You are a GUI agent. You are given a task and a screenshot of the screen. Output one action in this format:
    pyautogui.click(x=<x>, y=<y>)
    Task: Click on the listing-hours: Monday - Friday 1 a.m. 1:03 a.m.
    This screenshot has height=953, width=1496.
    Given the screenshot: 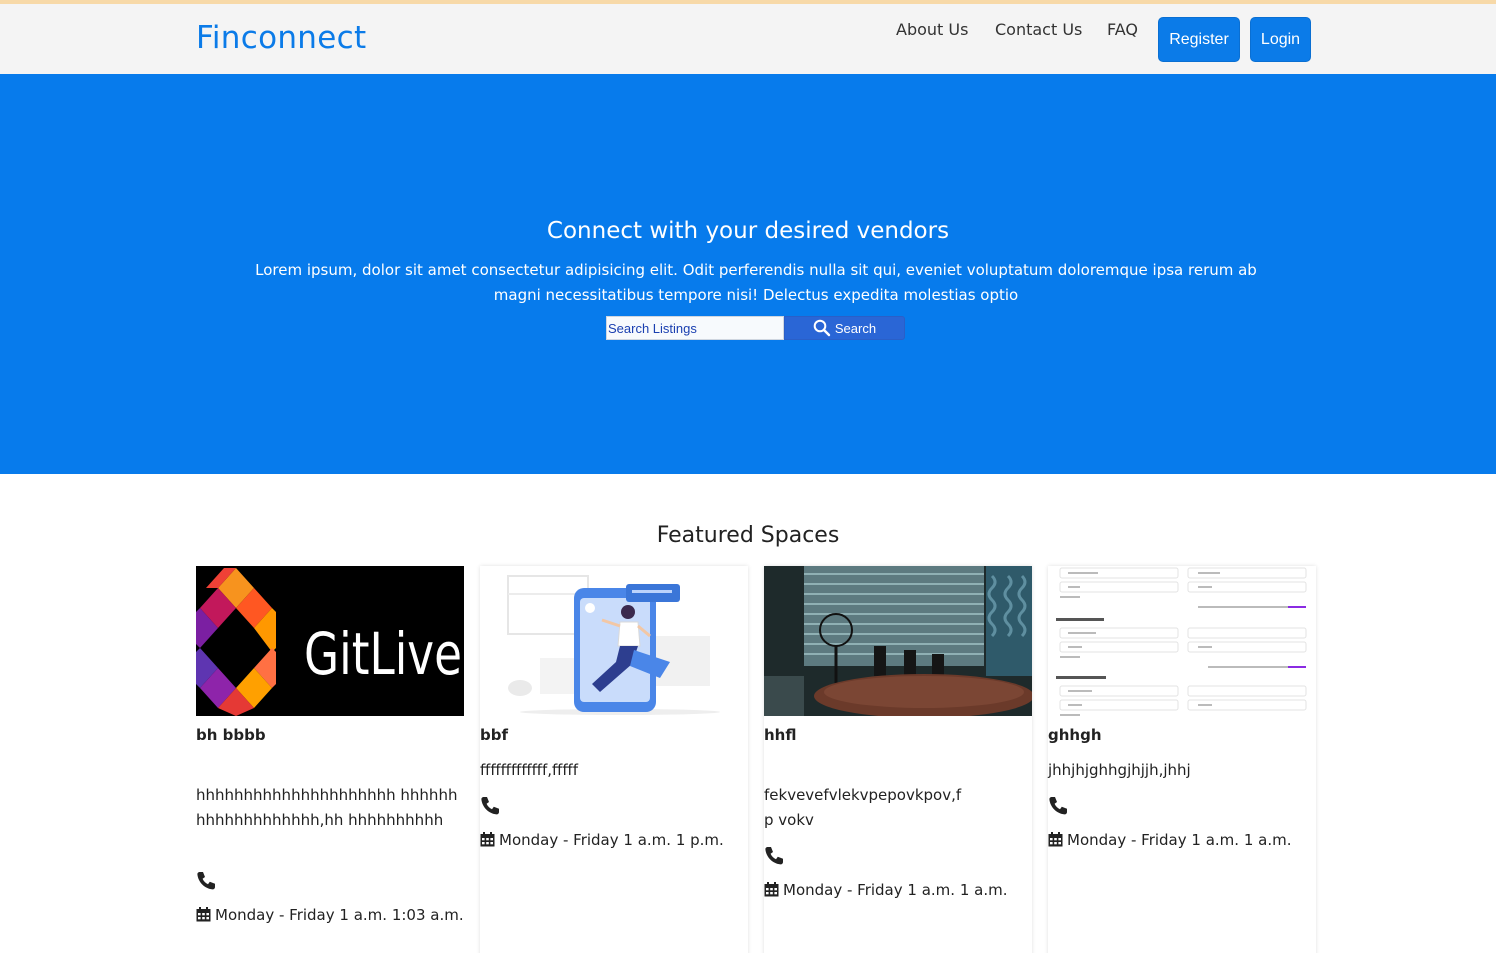 What is the action you would take?
    pyautogui.click(x=330, y=915)
    